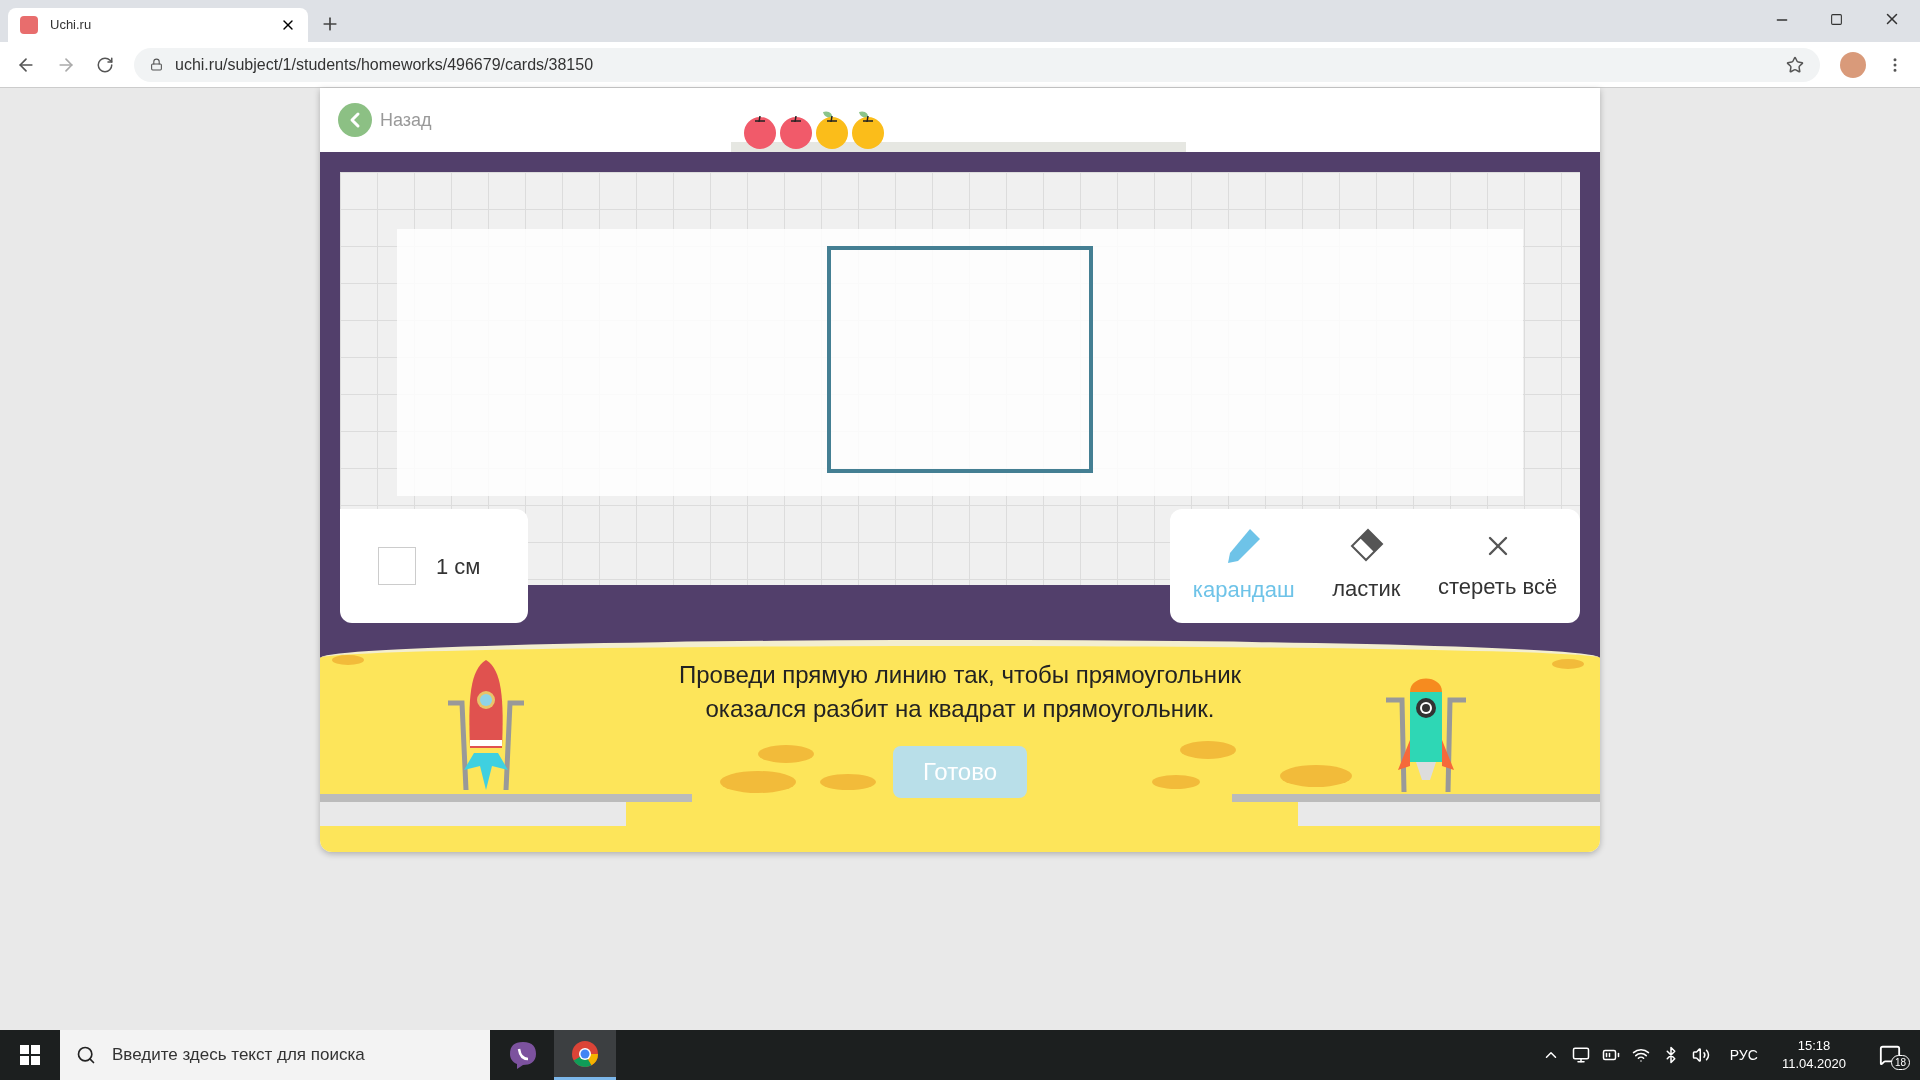 The width and height of the screenshot is (1920, 1080). What do you see at coordinates (1580, 1055) in the screenshot?
I see `monitor-icon` at bounding box center [1580, 1055].